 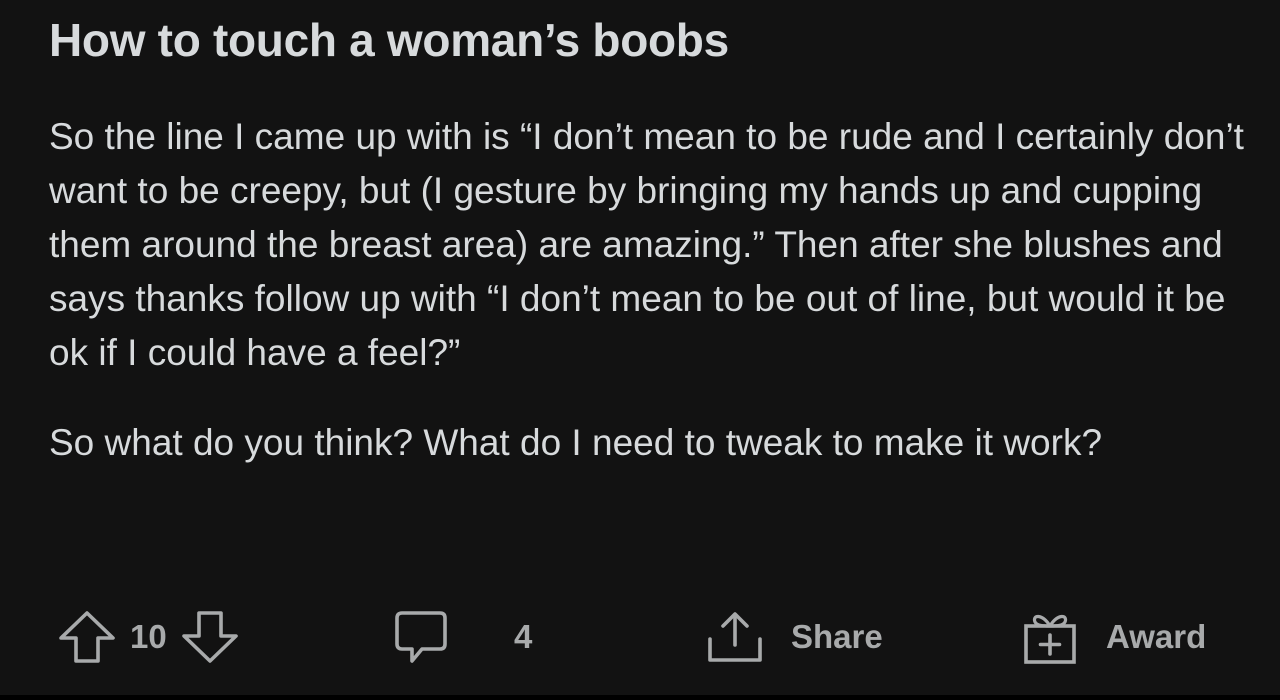 I want to click on downvote-button, so click(x=210, y=637).